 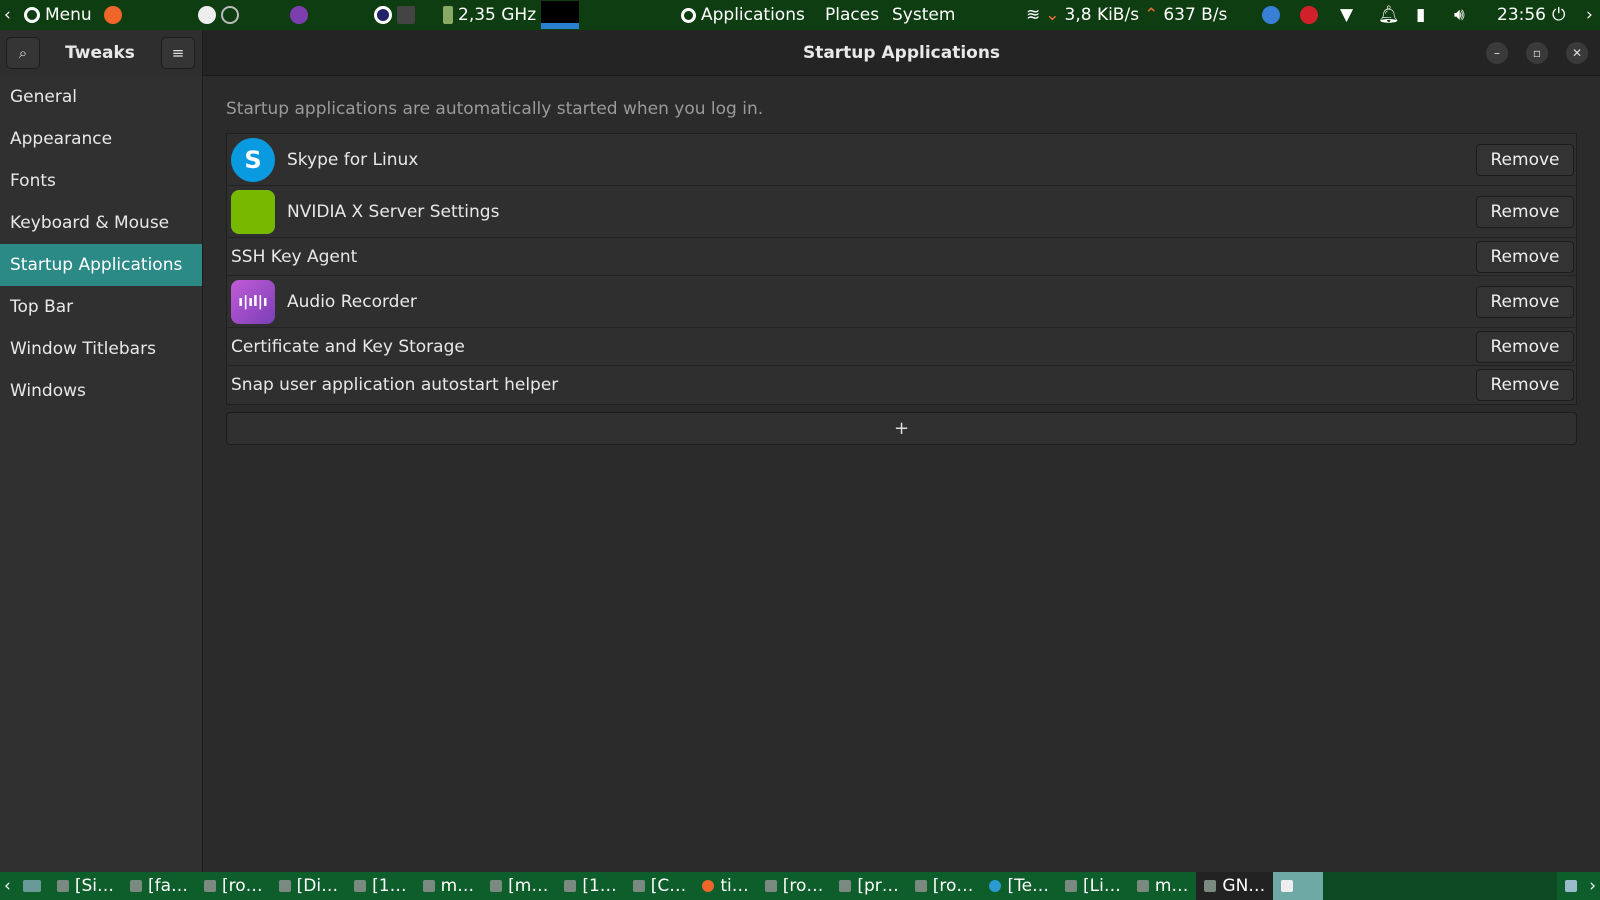 I want to click on system-menu: System, so click(x=923, y=15).